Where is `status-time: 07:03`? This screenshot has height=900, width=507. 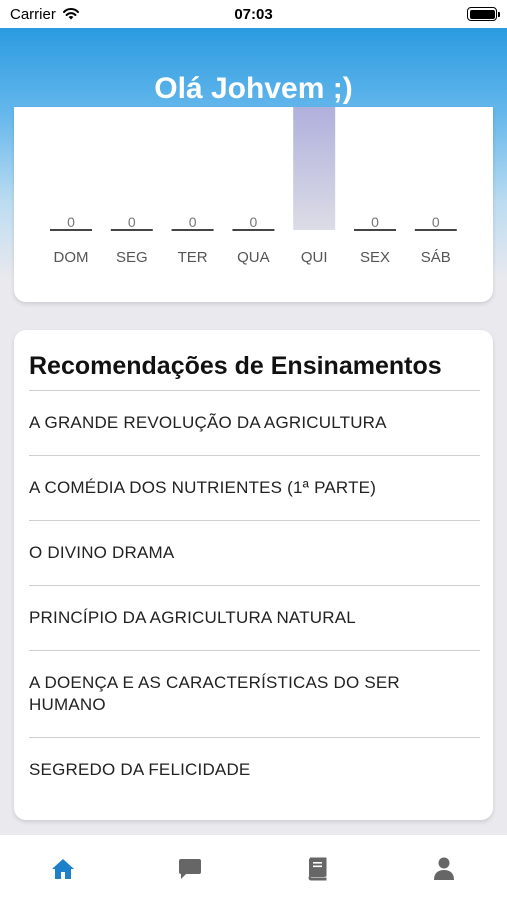 status-time: 07:03 is located at coordinates (253, 14).